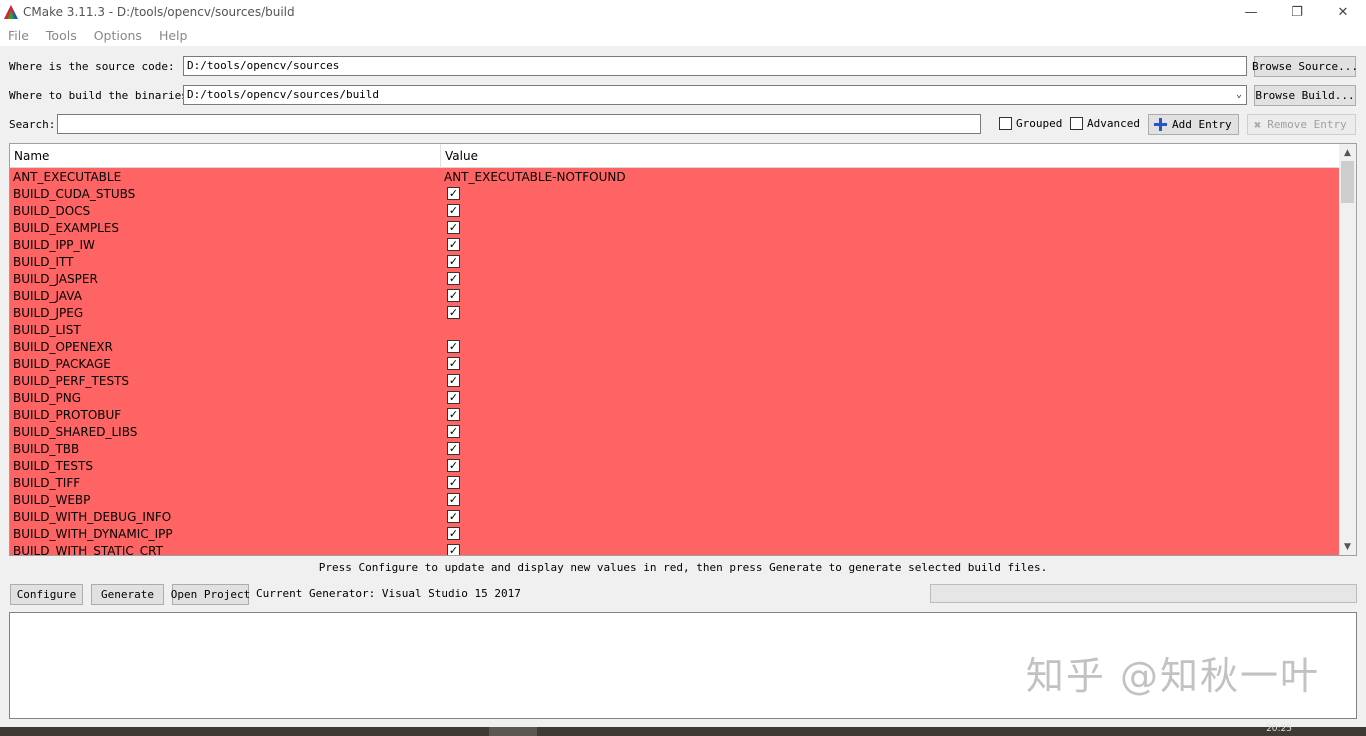  Describe the element at coordinates (675, 278) in the screenshot. I see `table-row: BUILD_JASPER ✓` at that location.